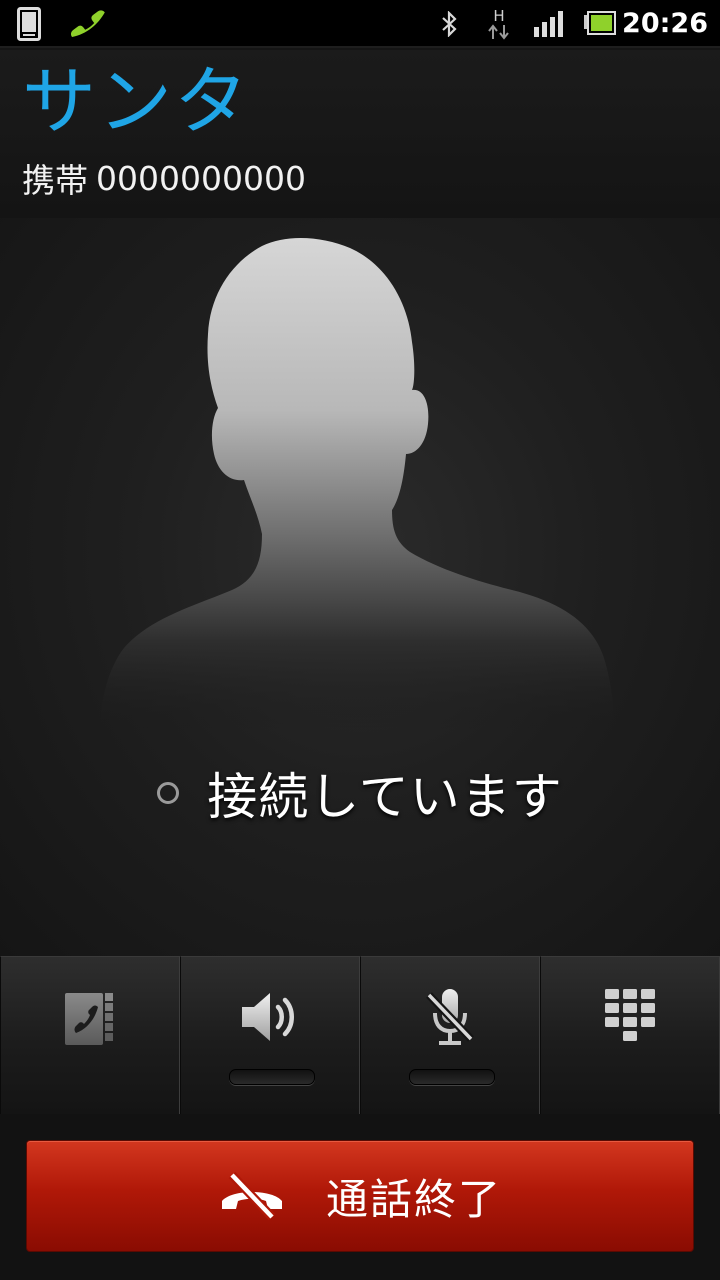 The image size is (720, 1280). What do you see at coordinates (385, 797) in the screenshot?
I see `call-status-text: 接続しています` at bounding box center [385, 797].